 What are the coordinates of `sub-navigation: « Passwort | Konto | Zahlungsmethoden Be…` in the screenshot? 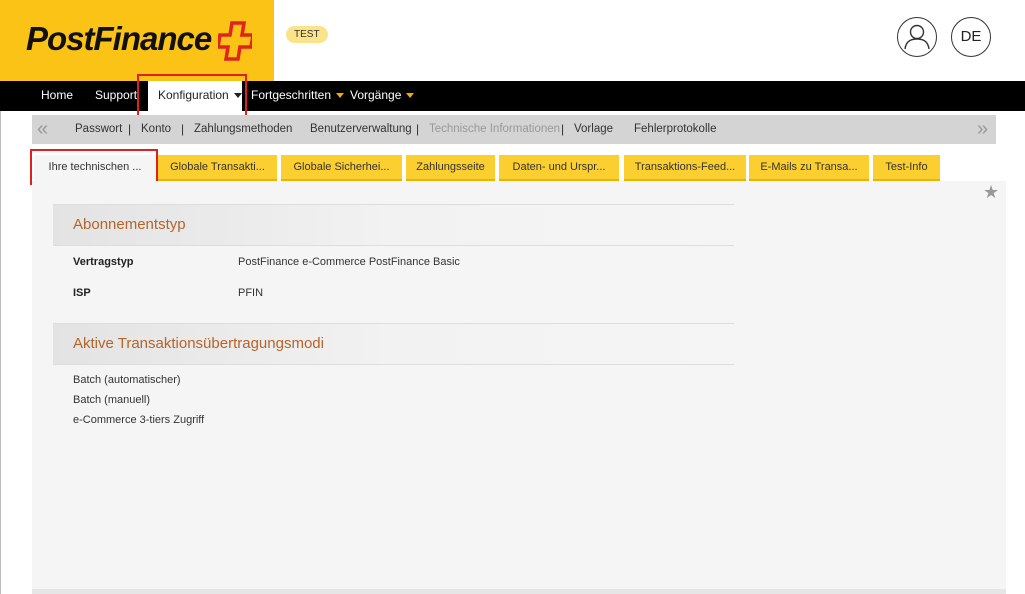 It's located at (514, 129).